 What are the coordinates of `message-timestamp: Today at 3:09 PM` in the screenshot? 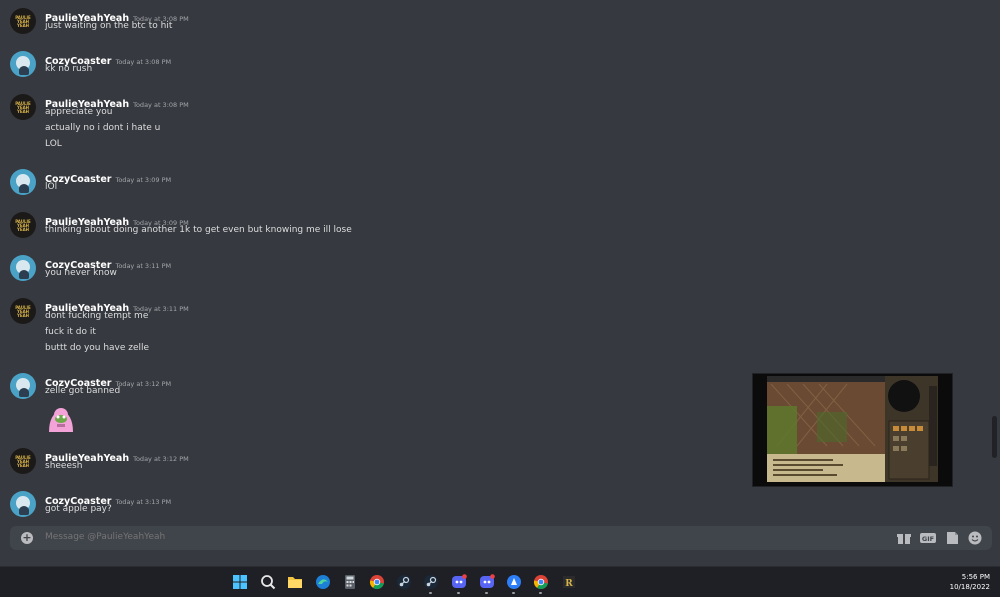 It's located at (143, 180).